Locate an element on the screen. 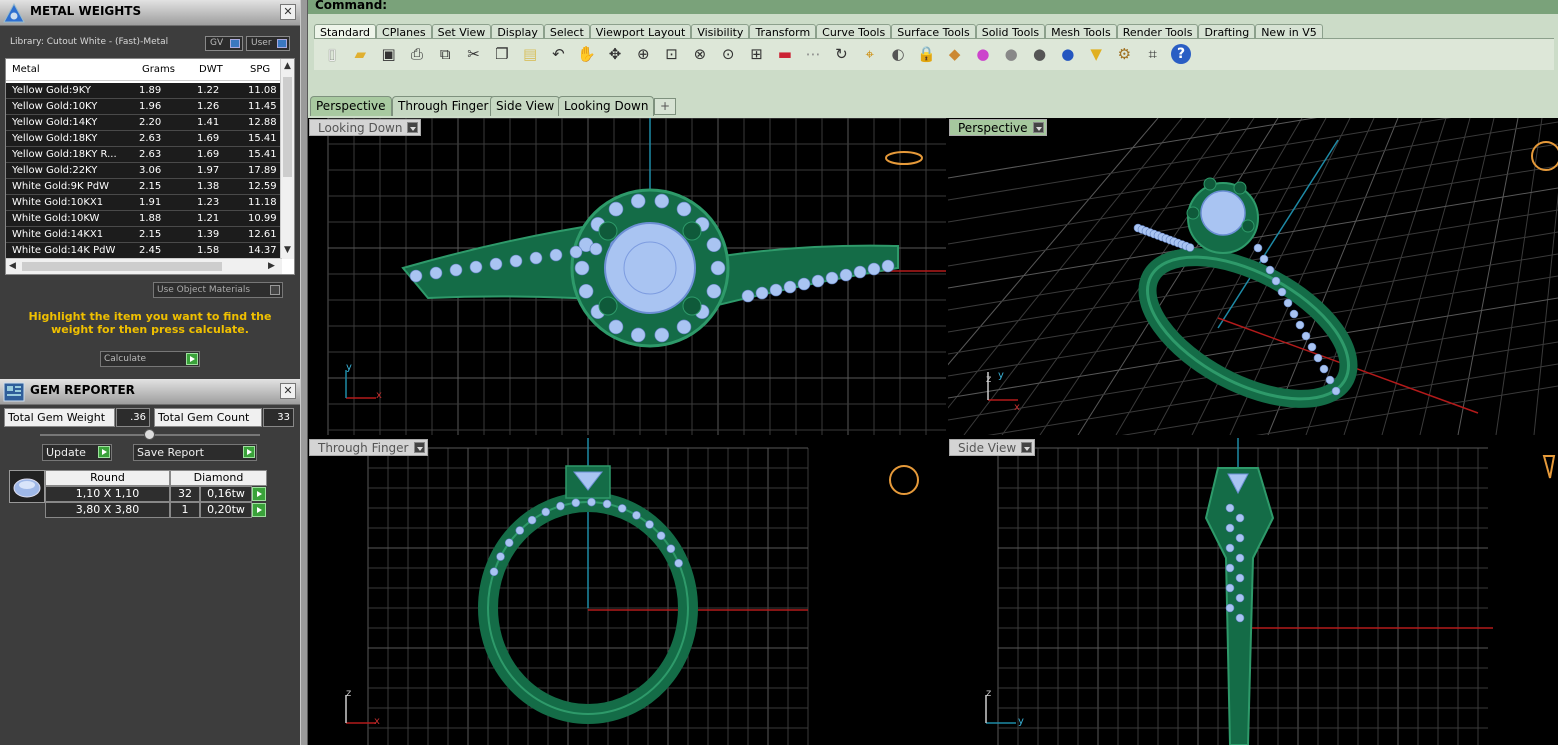  vertical-scroll-thumb is located at coordinates (287, 127).